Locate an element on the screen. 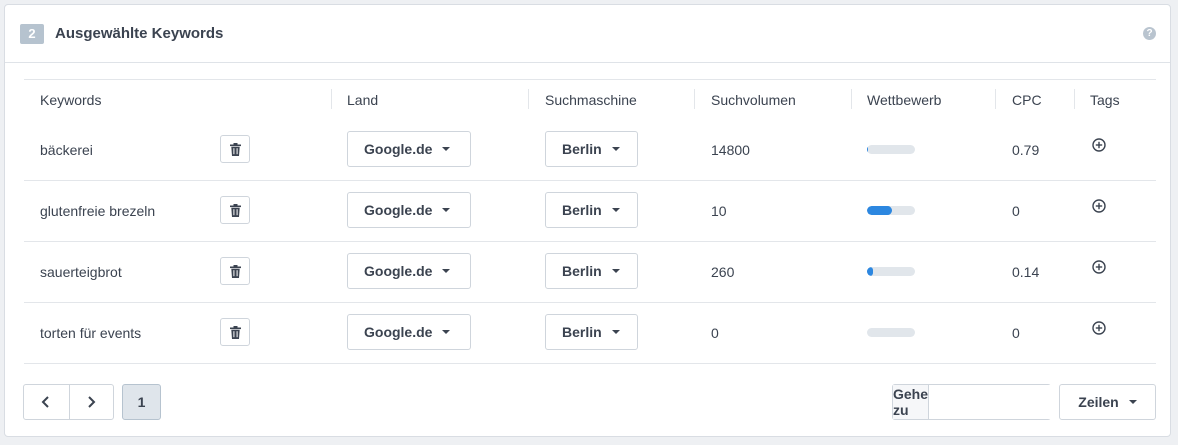 The width and height of the screenshot is (1178, 445). keyword-text: torten für events is located at coordinates (91, 333).